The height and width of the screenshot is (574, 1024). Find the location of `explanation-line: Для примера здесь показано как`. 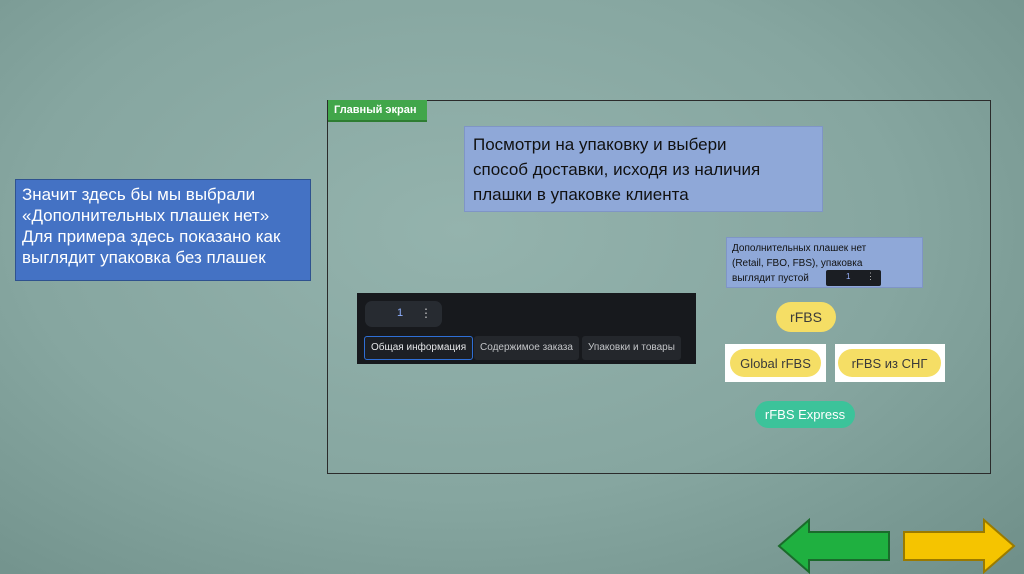

explanation-line: Для примера здесь показано как is located at coordinates (151, 236).